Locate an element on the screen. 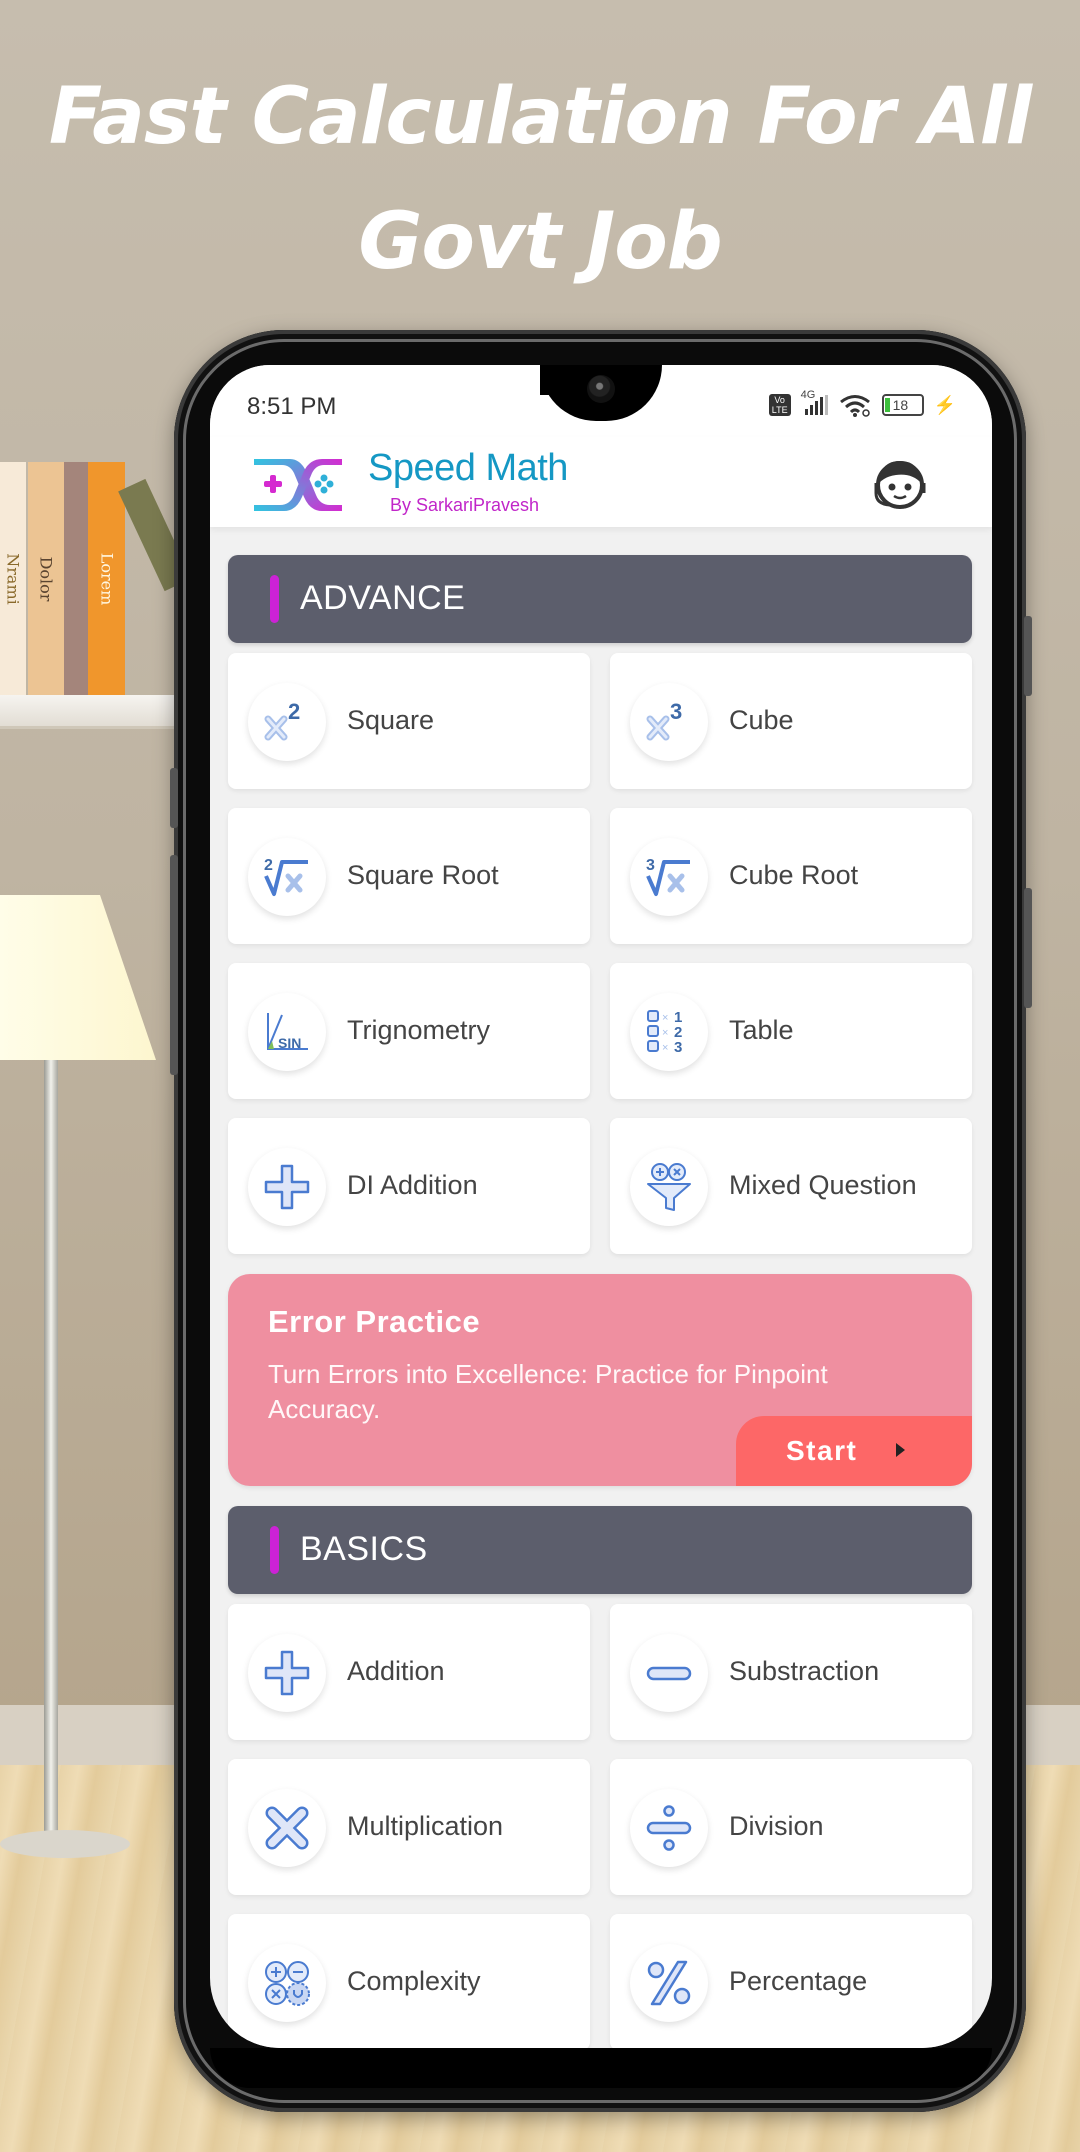  x-cubed-icon: 3 is located at coordinates (664, 720).